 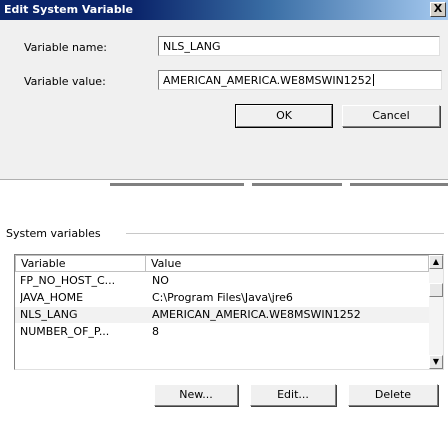 I want to click on group-divider, so click(x=285, y=233).